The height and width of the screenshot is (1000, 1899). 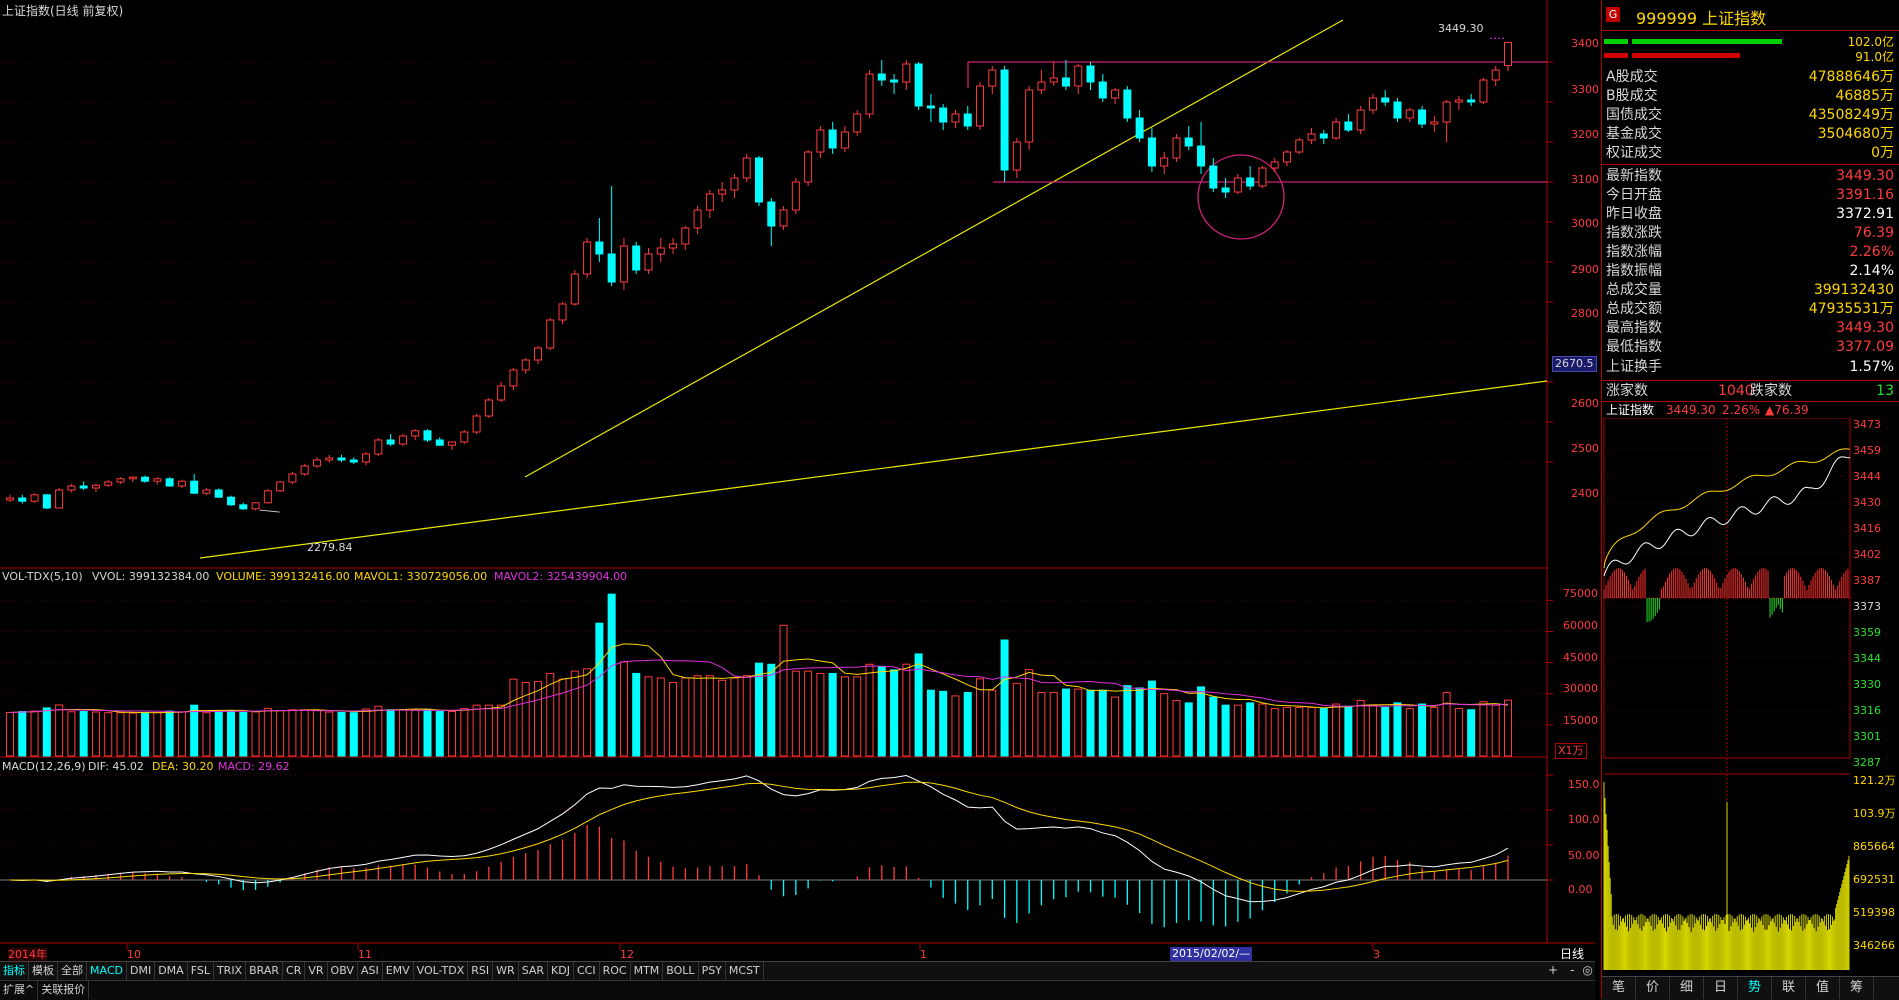 What do you see at coordinates (1750, 328) in the screenshot?
I see `quote-row: 最高指数 3449.30` at bounding box center [1750, 328].